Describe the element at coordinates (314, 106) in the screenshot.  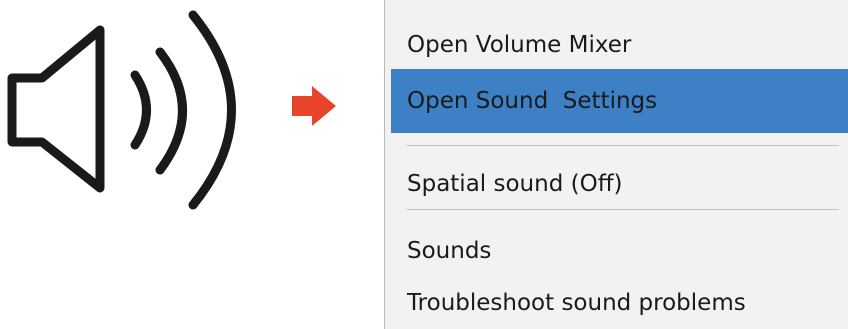
I see `right-arrow-icon` at that location.